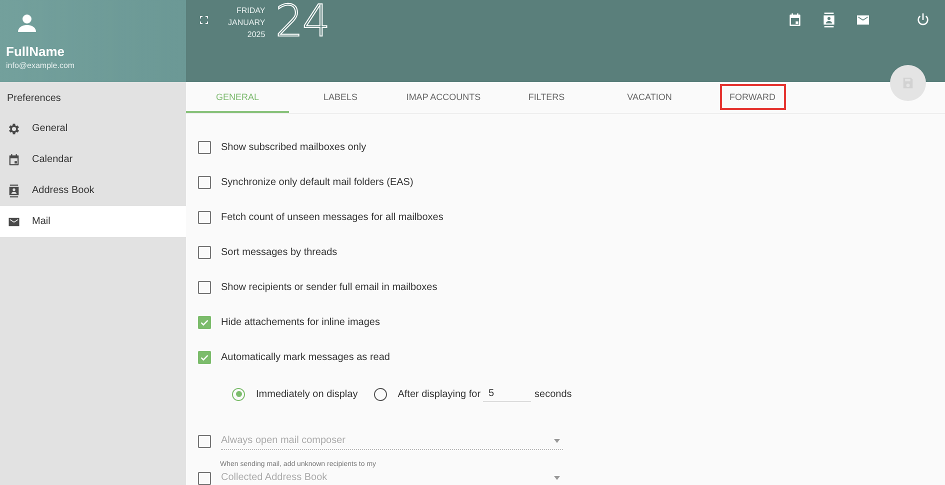  I want to click on month-text: JANUARY, so click(247, 23).